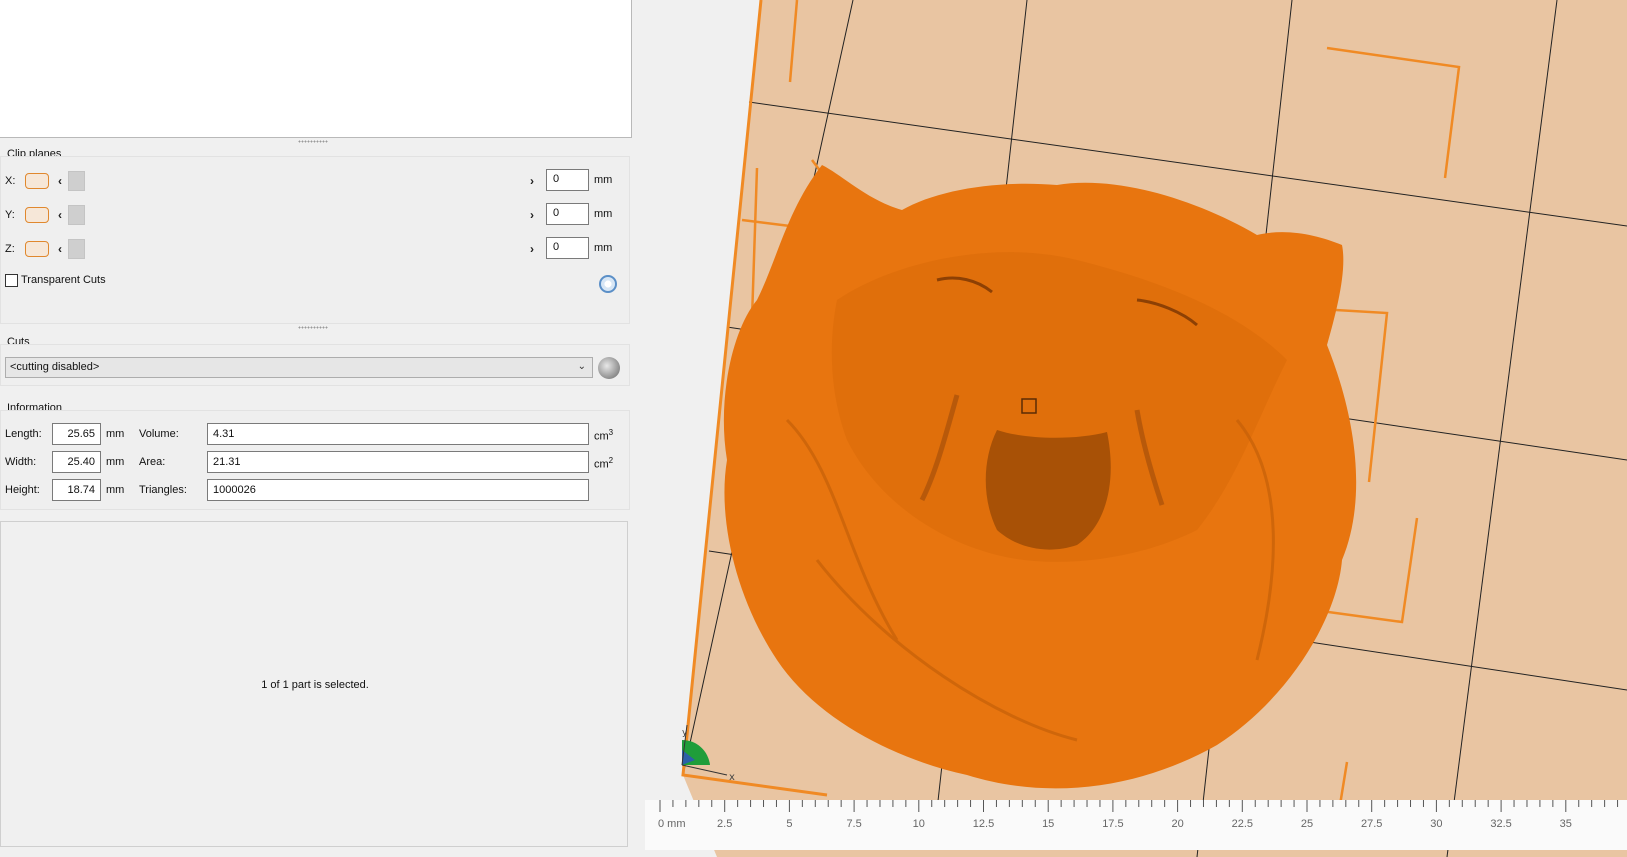 Image resolution: width=1627 pixels, height=857 pixels. I want to click on width-unit: mm, so click(115, 462).